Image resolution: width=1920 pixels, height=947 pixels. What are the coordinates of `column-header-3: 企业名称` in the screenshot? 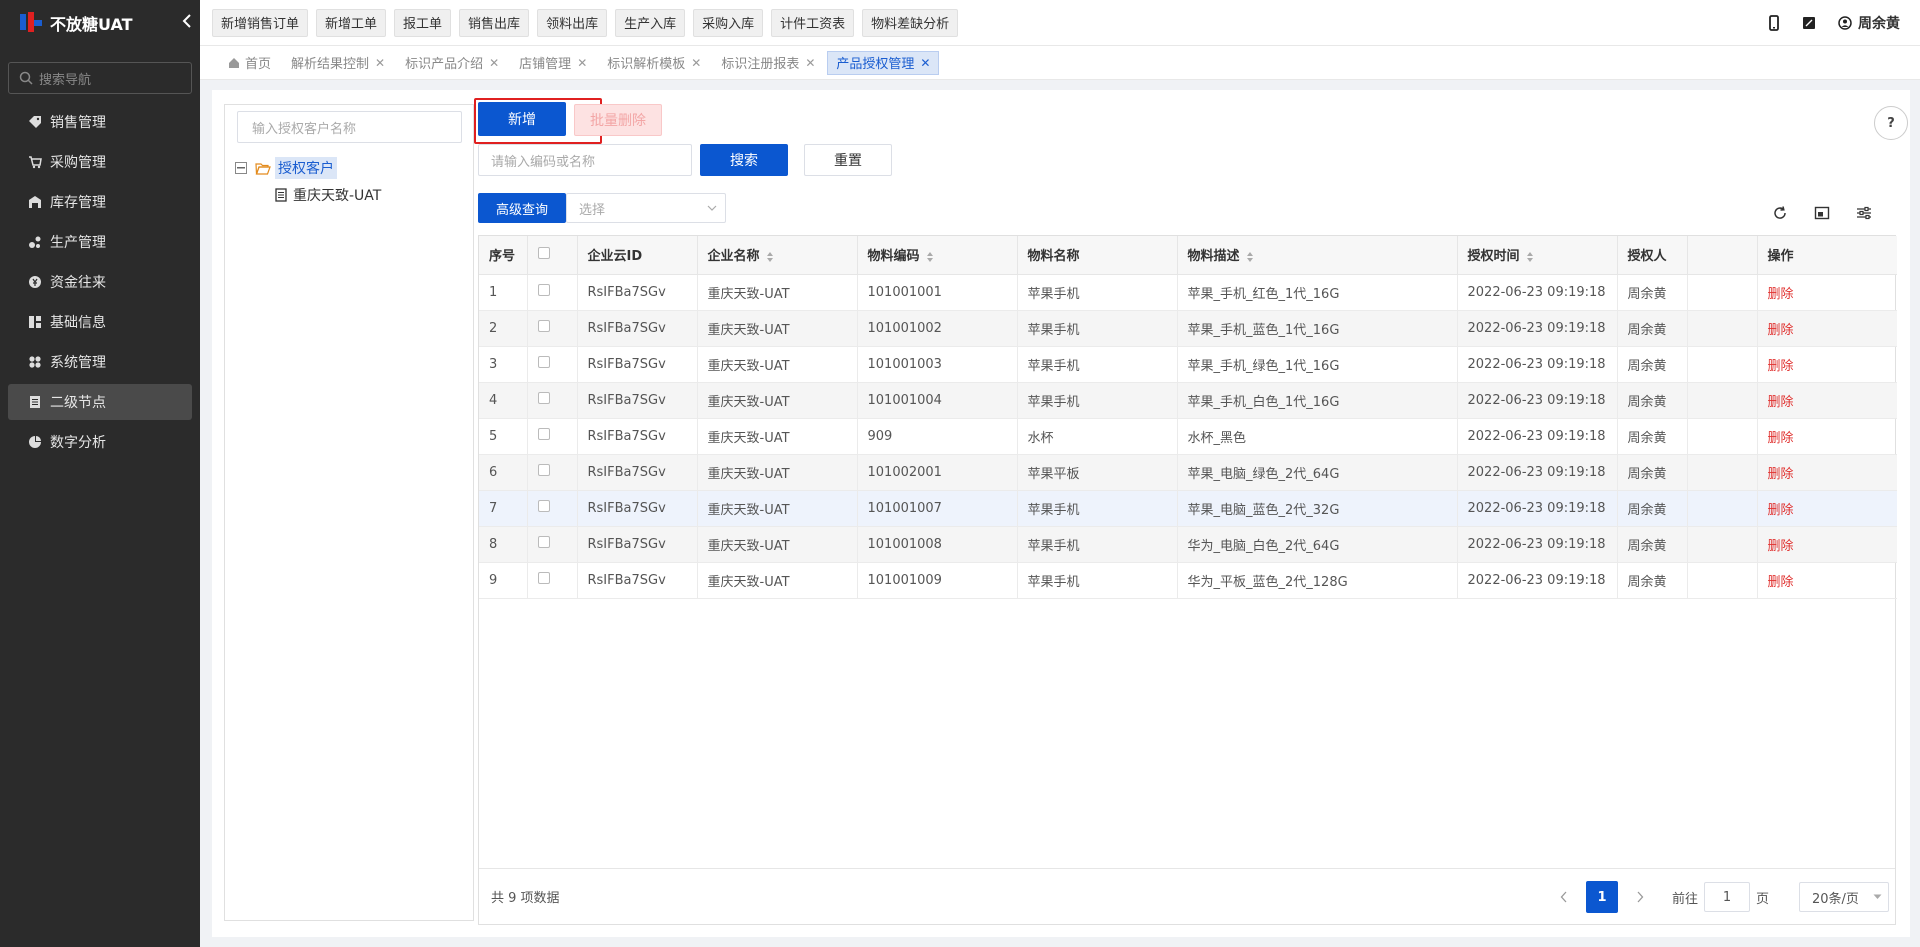 It's located at (777, 255).